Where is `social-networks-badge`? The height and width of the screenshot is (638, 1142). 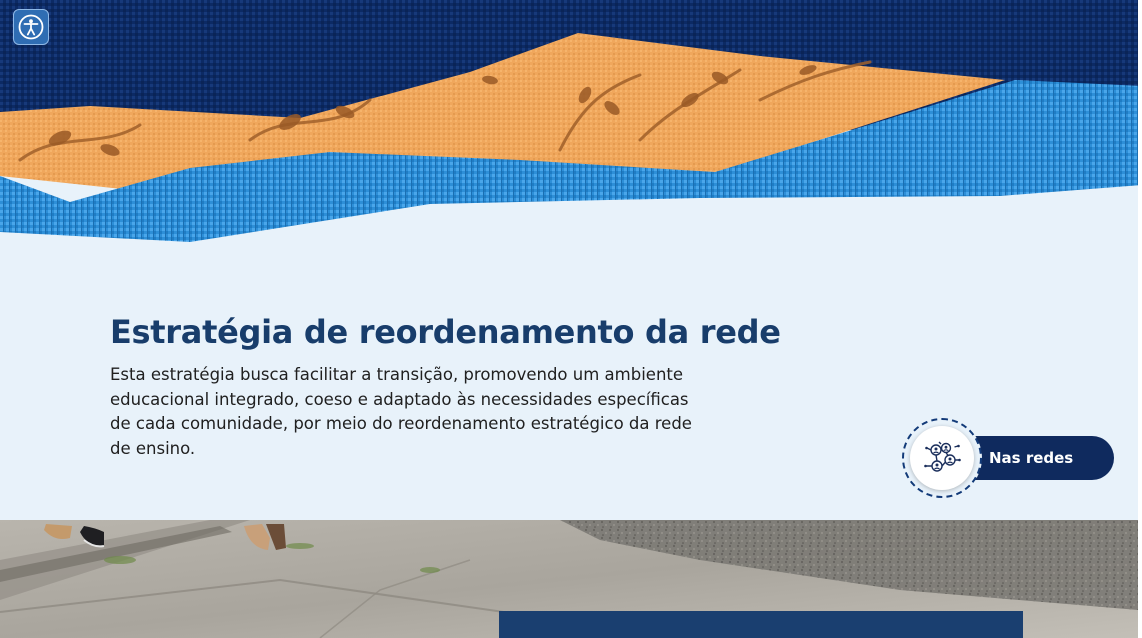 social-networks-badge is located at coordinates (942, 458).